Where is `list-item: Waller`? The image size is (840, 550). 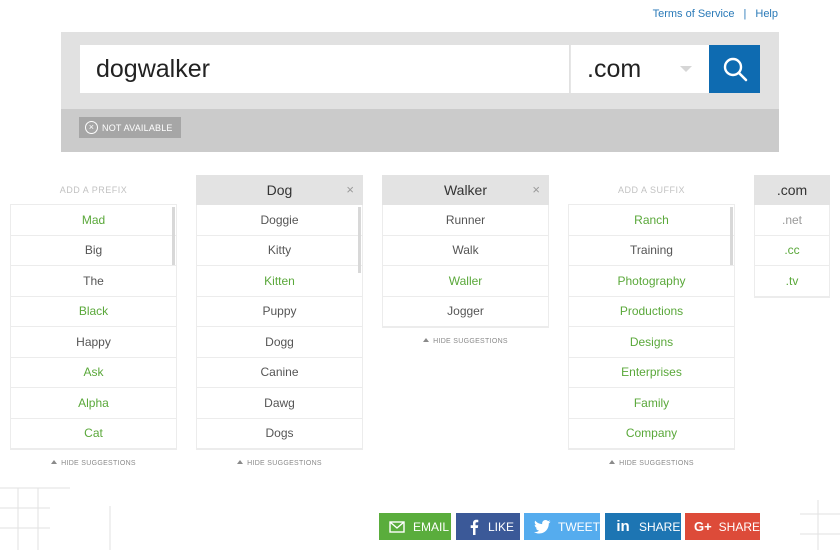 list-item: Waller is located at coordinates (465, 281).